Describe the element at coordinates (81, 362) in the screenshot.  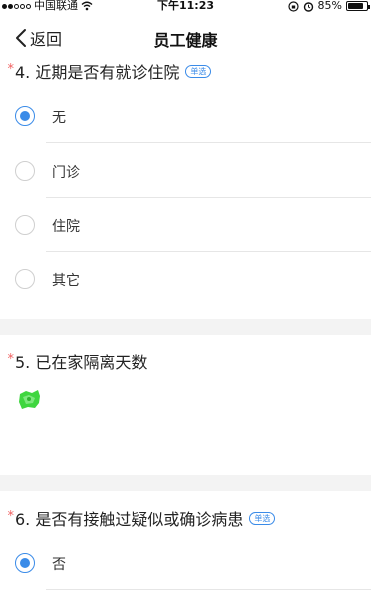
I see `question-title: 5. 已在家隔离天数` at that location.